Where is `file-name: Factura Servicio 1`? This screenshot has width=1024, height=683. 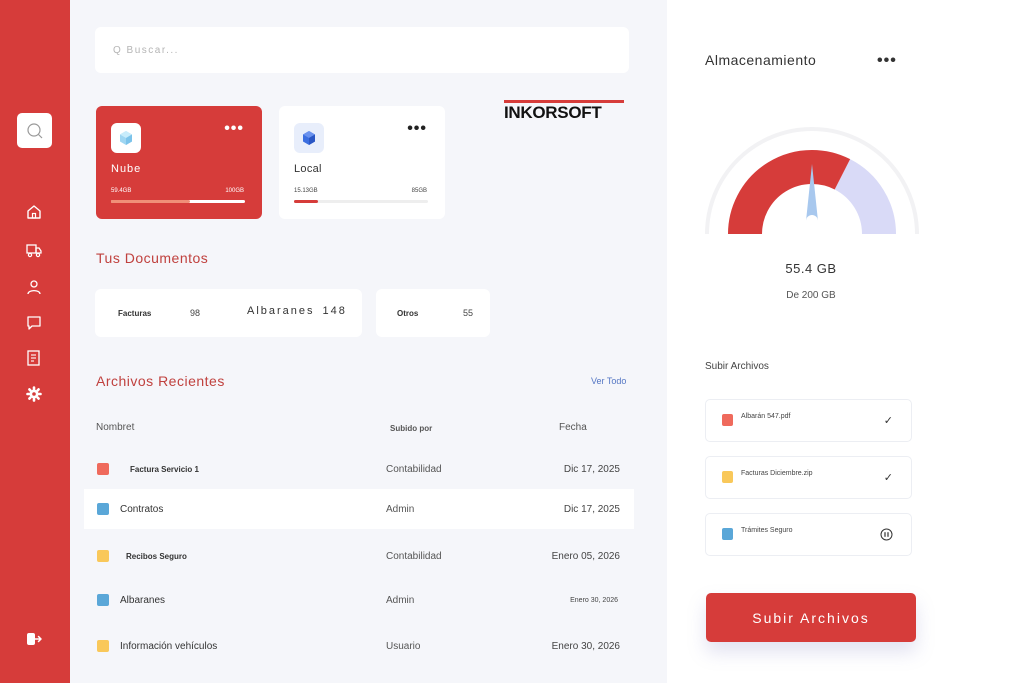
file-name: Factura Servicio 1 is located at coordinates (164, 469).